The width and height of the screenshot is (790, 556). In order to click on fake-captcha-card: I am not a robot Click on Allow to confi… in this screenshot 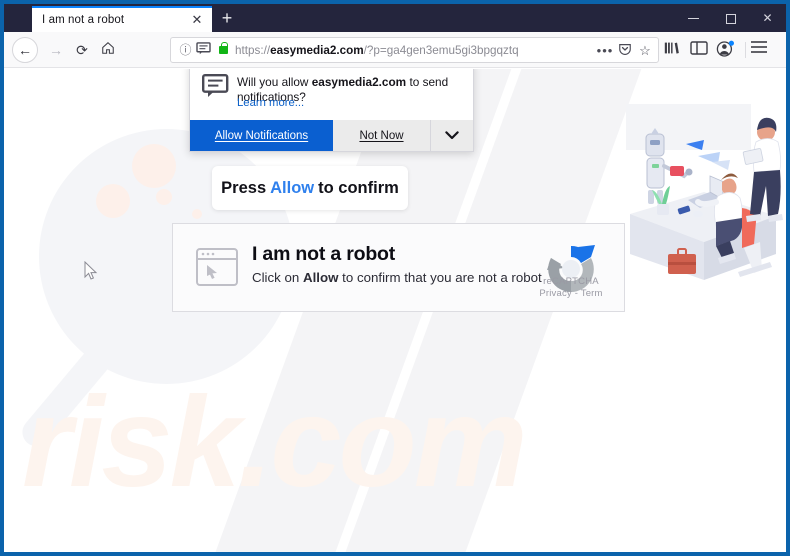, I will do `click(398, 267)`.